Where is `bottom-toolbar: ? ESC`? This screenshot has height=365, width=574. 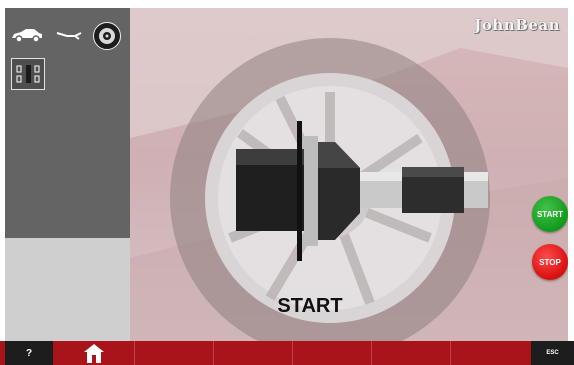 bottom-toolbar: ? ESC is located at coordinates (287, 353).